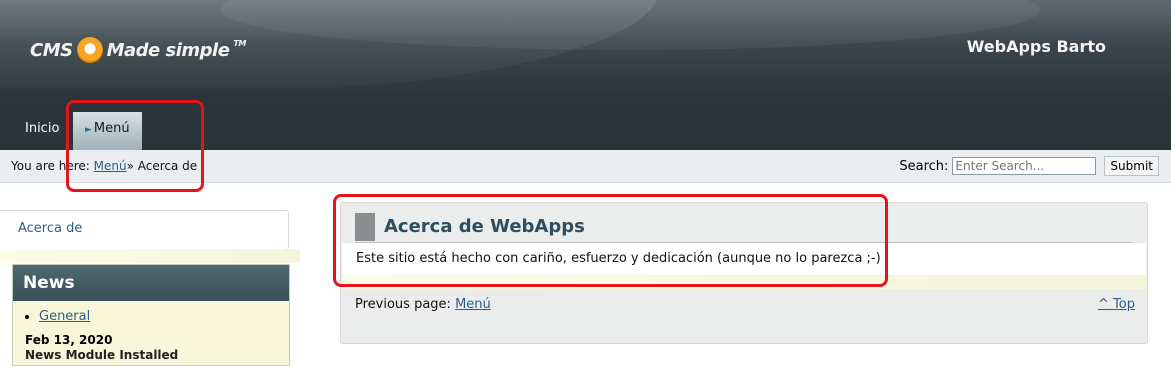  Describe the element at coordinates (1024, 166) in the screenshot. I see `search-input` at that location.